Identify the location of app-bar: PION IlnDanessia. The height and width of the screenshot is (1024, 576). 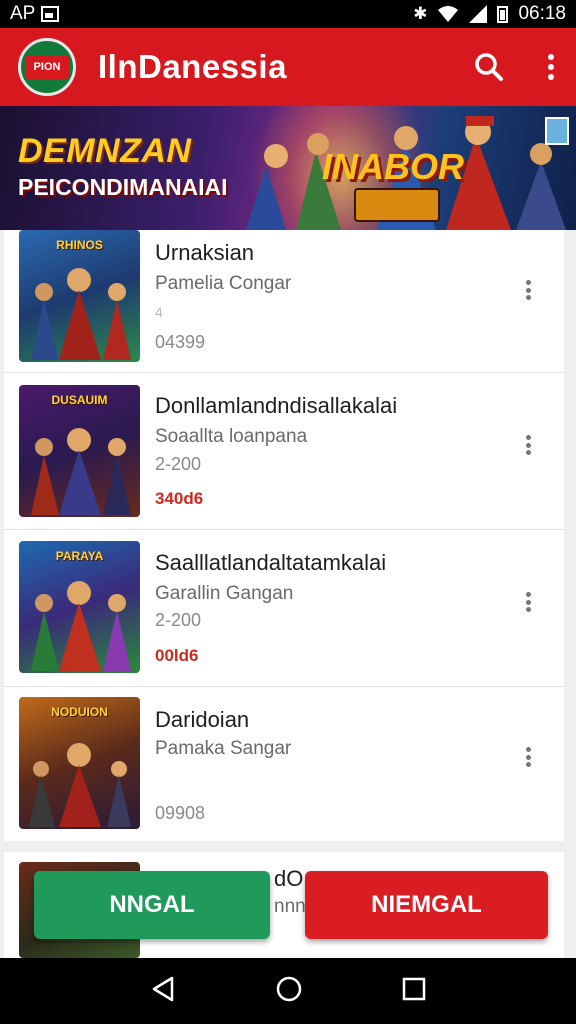
(288, 67).